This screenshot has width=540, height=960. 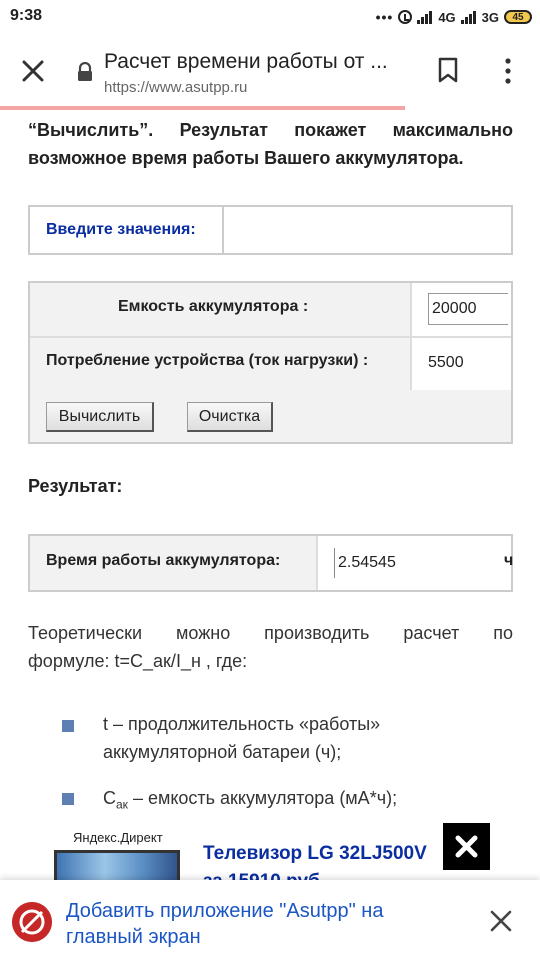 I want to click on formula-line: Теоретически можно производить расчет по, so click(x=270, y=633).